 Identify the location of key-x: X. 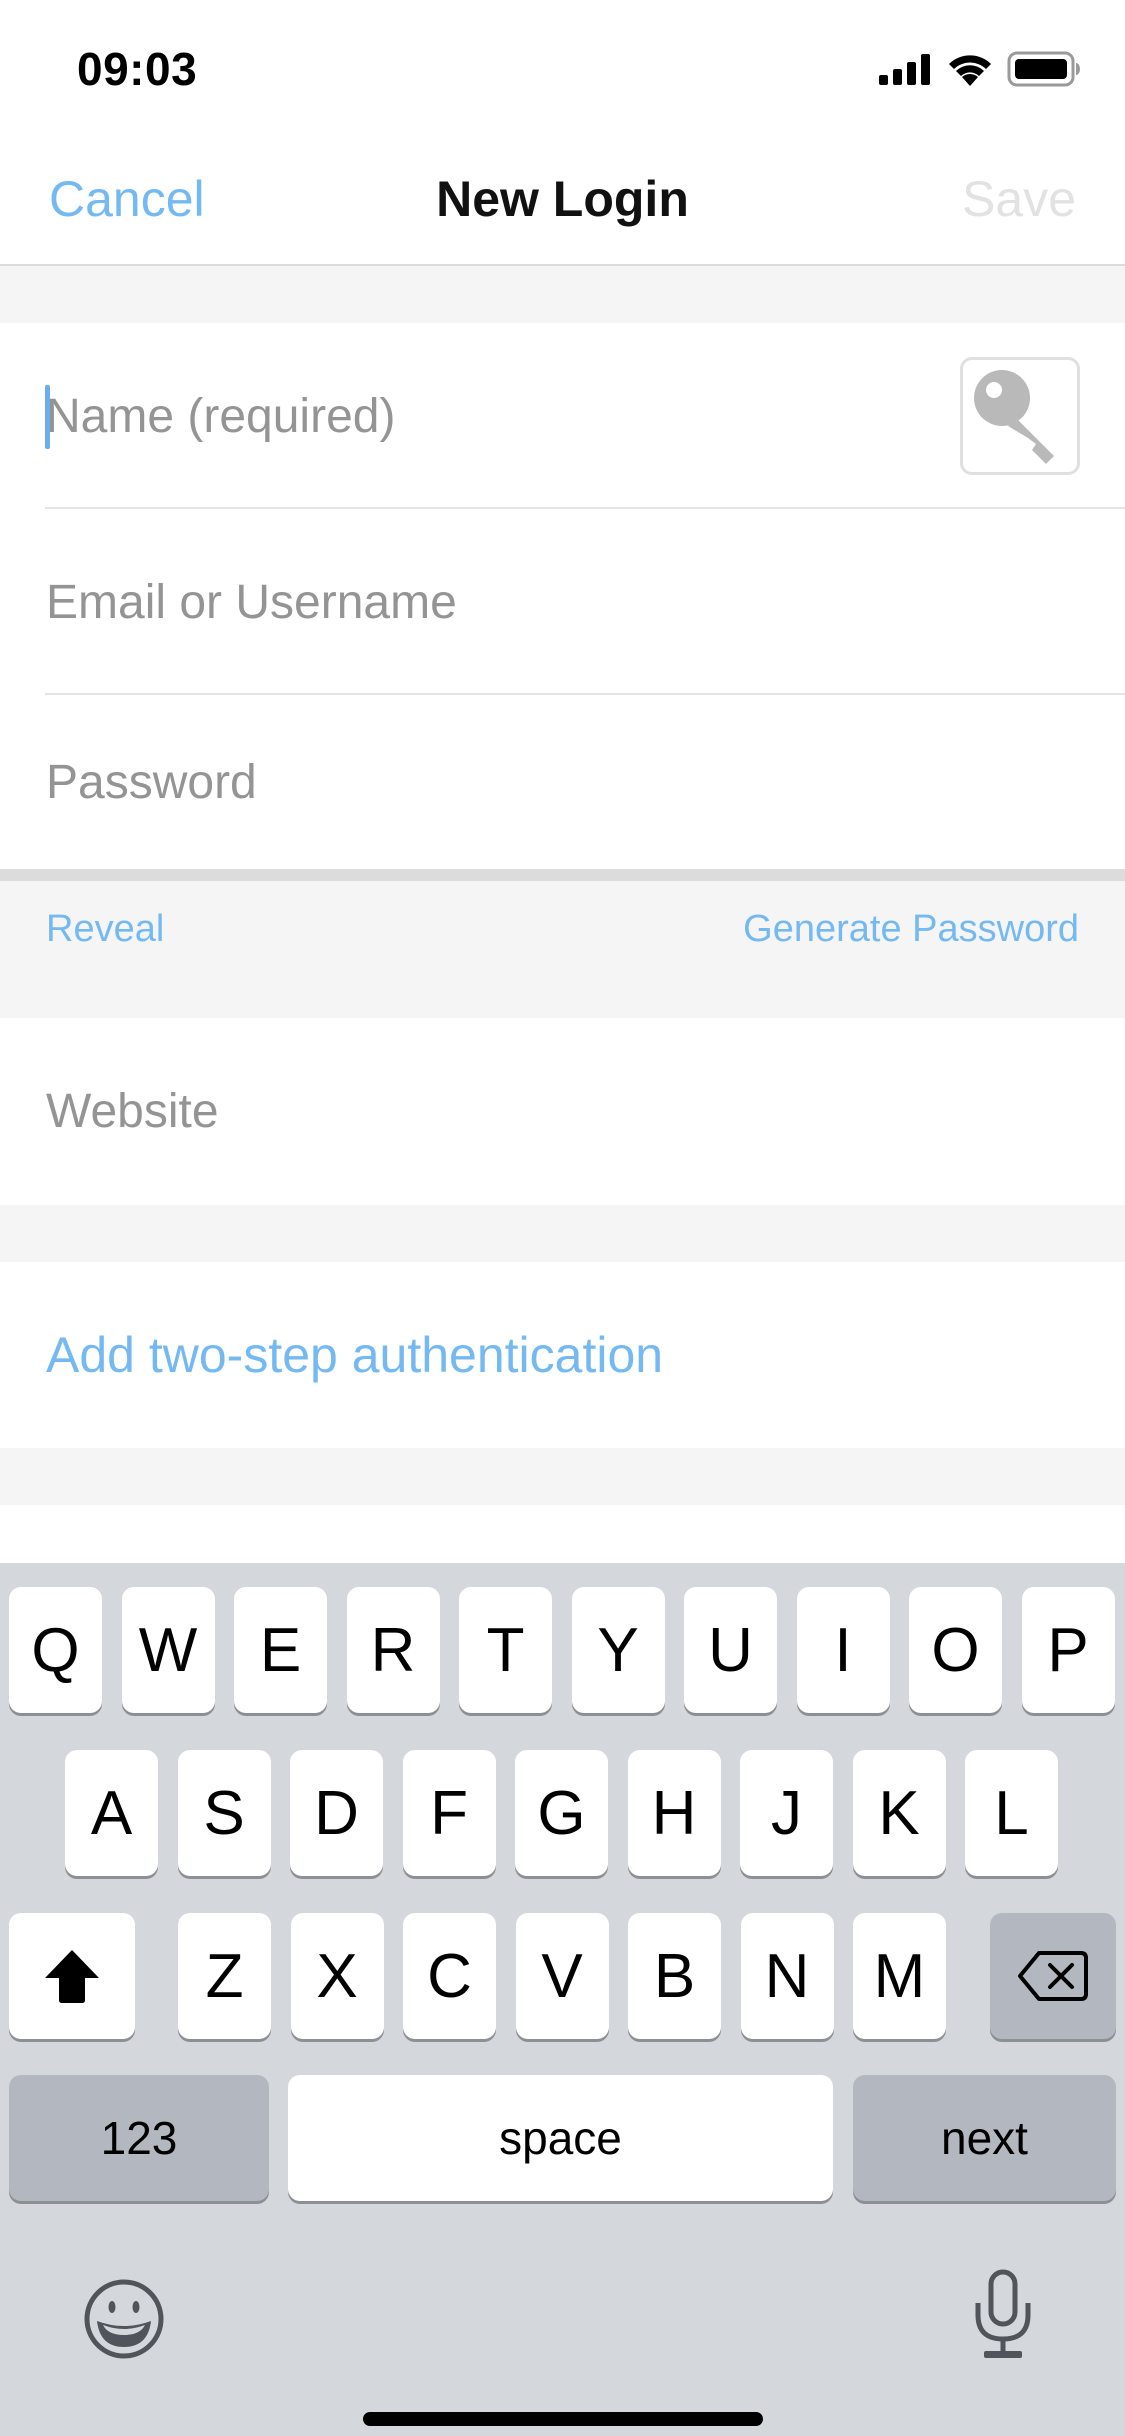
(337, 1976).